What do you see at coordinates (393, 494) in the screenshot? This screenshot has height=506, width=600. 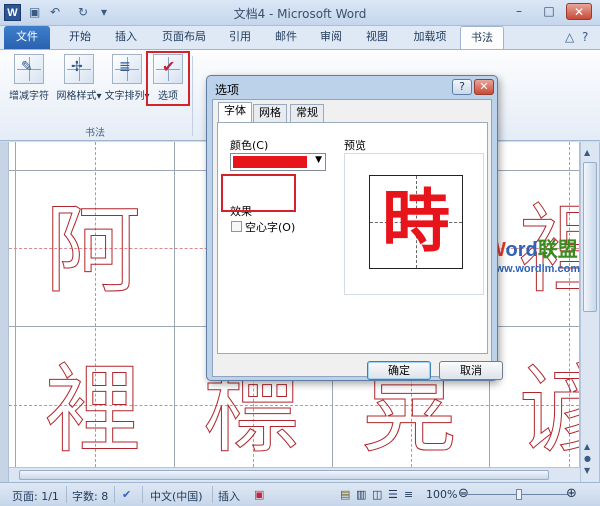 I see `outline-icon: ☰` at bounding box center [393, 494].